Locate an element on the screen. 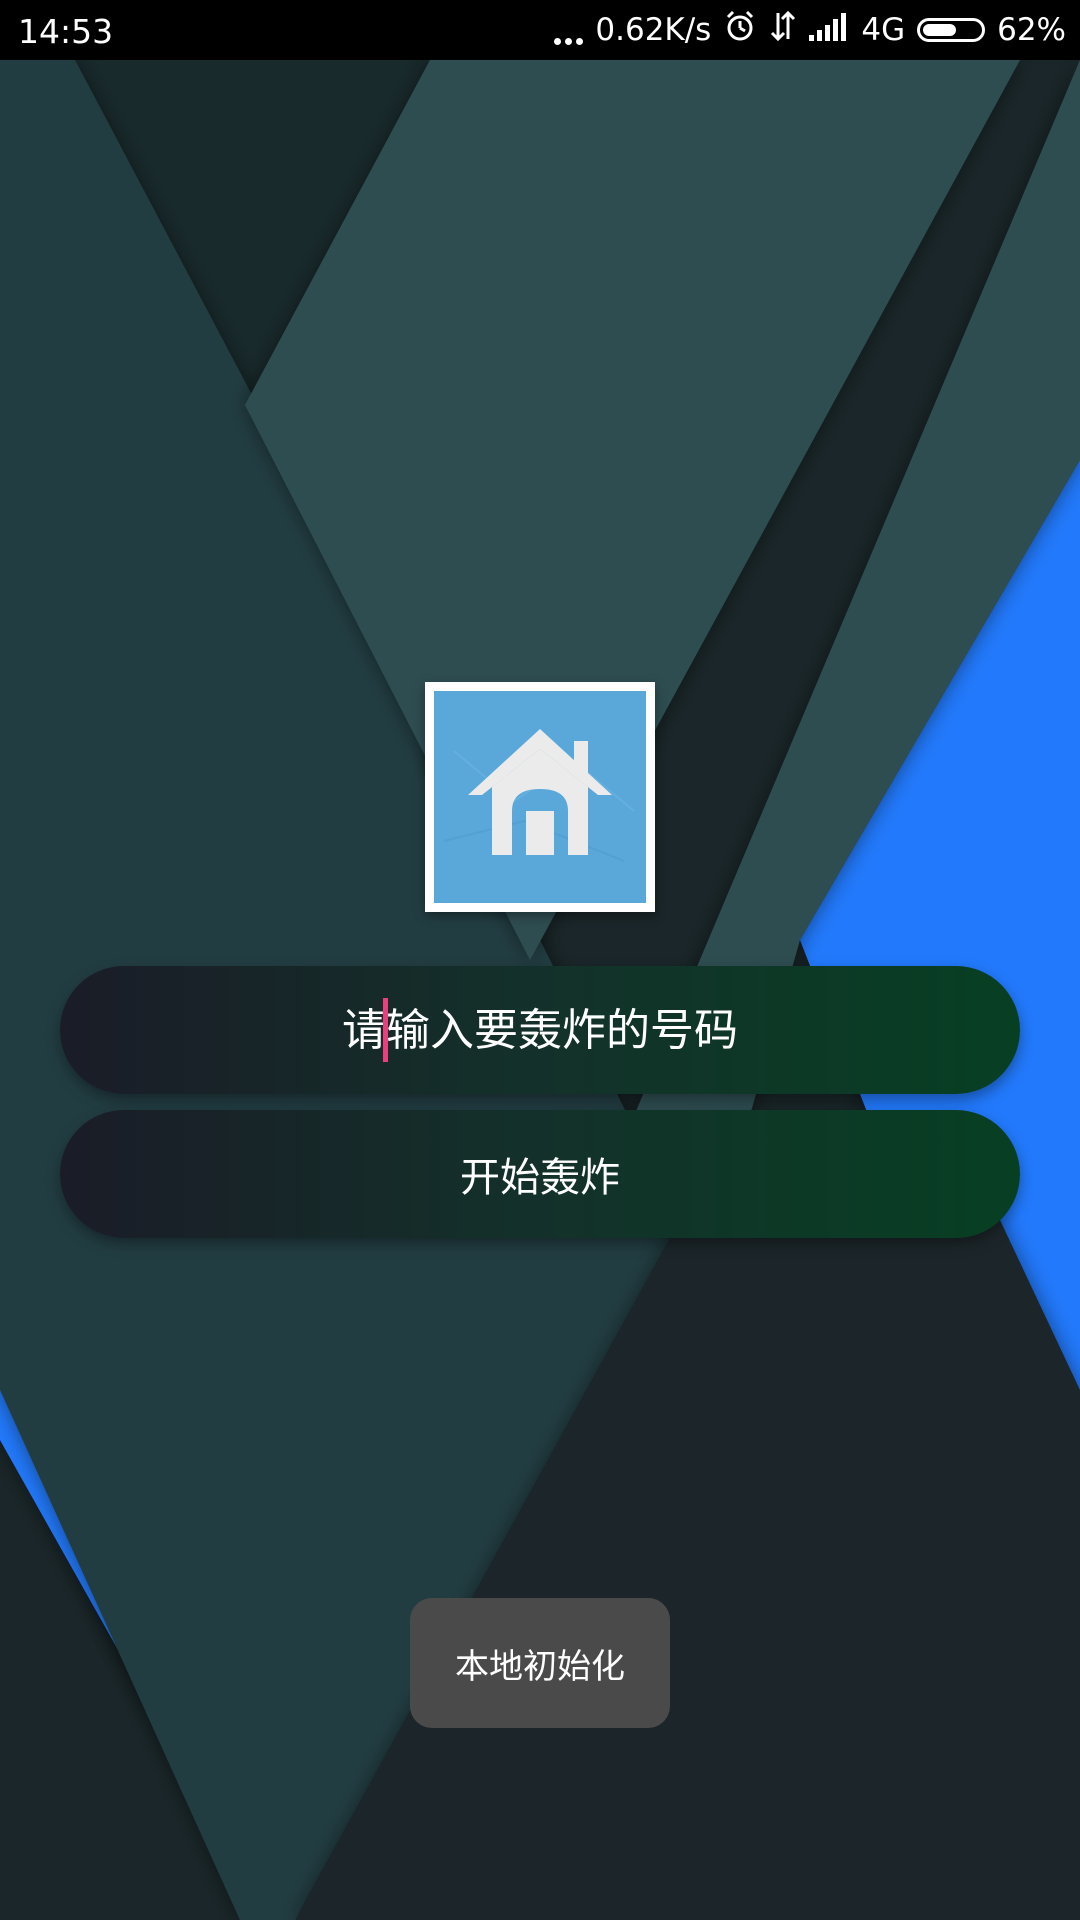  status-time: 14:53 is located at coordinates (66, 31).